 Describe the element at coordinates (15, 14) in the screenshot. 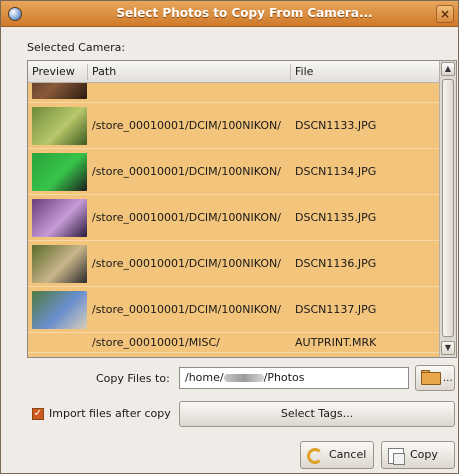

I see `app-menu-icon` at that location.